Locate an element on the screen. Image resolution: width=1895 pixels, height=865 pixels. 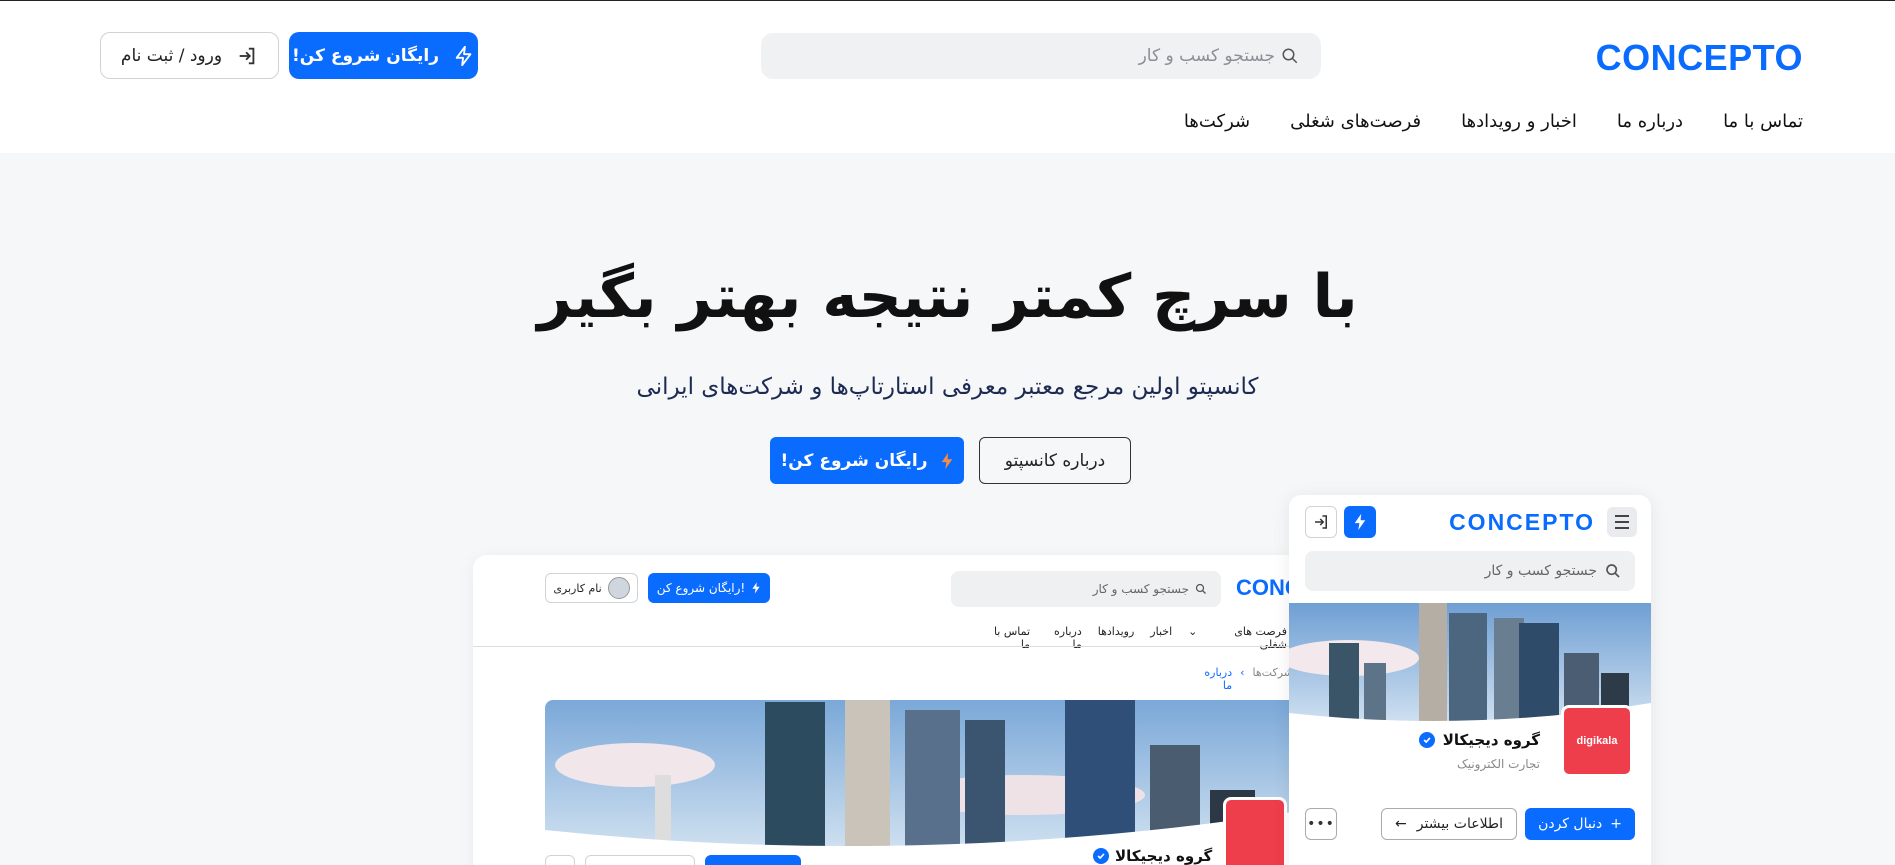
search-input: جستجو کسب و کار is located at coordinates (1041, 56).